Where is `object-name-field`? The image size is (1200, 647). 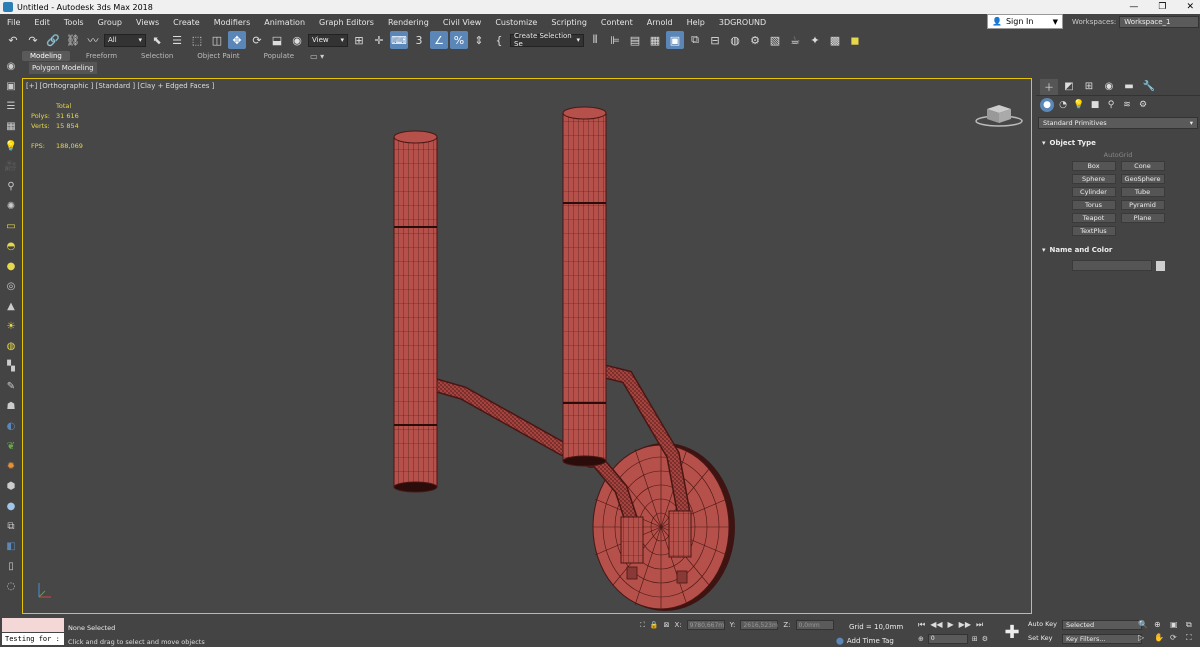
object-name-field is located at coordinates (1112, 265).